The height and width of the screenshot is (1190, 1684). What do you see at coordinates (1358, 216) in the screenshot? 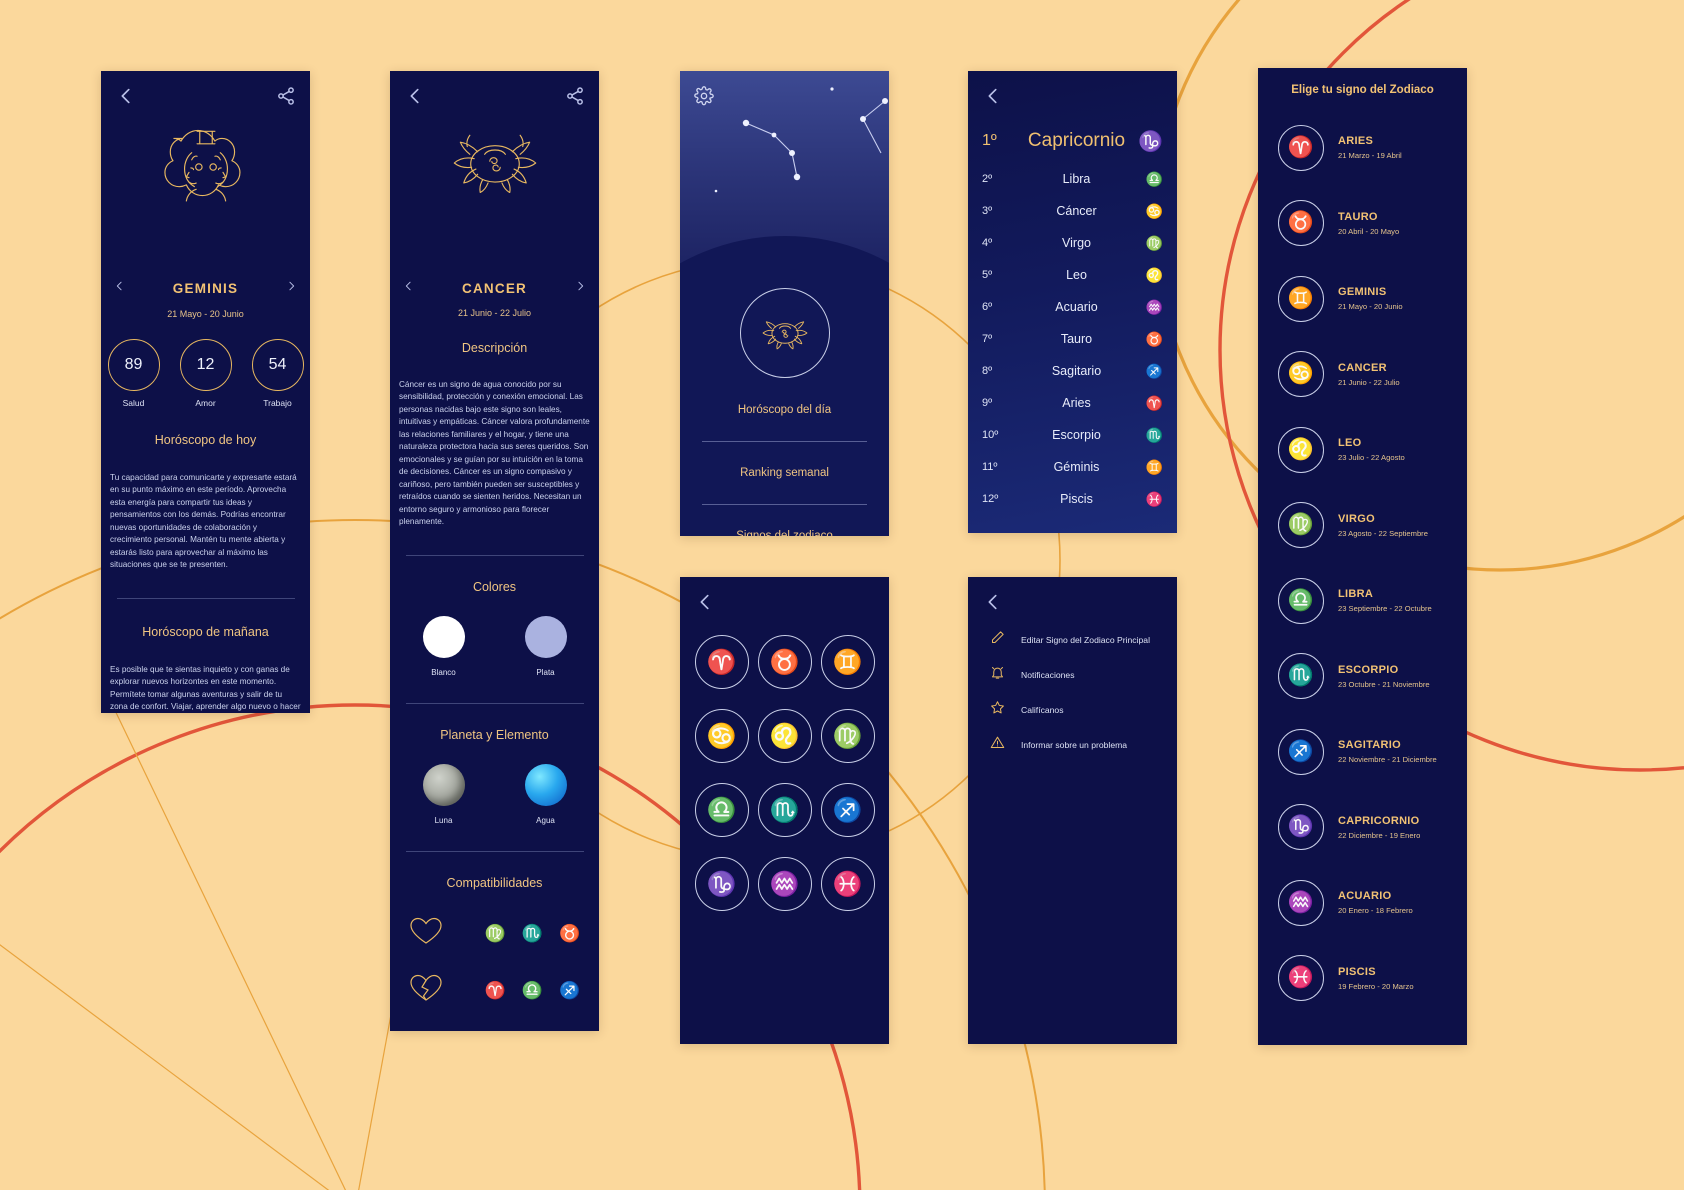
I see `sign-name: TAURO` at bounding box center [1358, 216].